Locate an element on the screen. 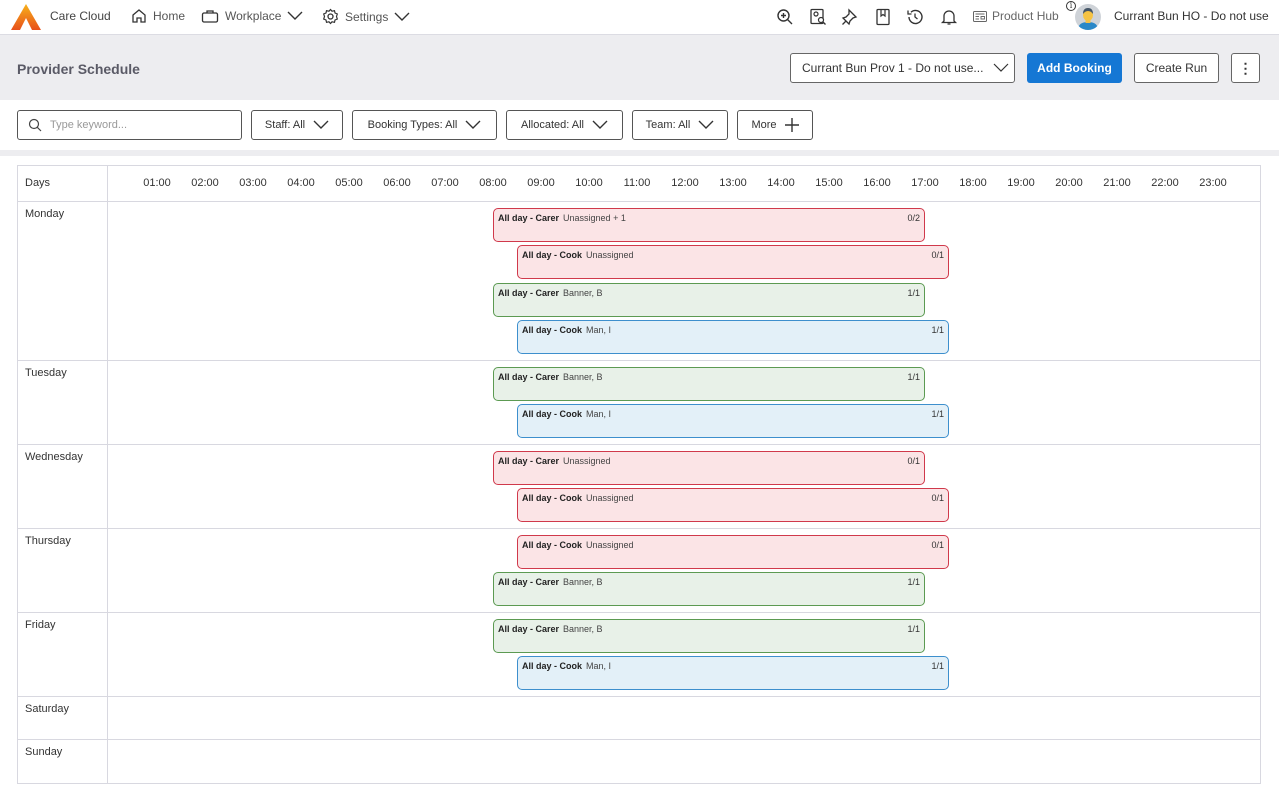 This screenshot has width=1279, height=798. hour-label: 12:00 is located at coordinates (685, 183).